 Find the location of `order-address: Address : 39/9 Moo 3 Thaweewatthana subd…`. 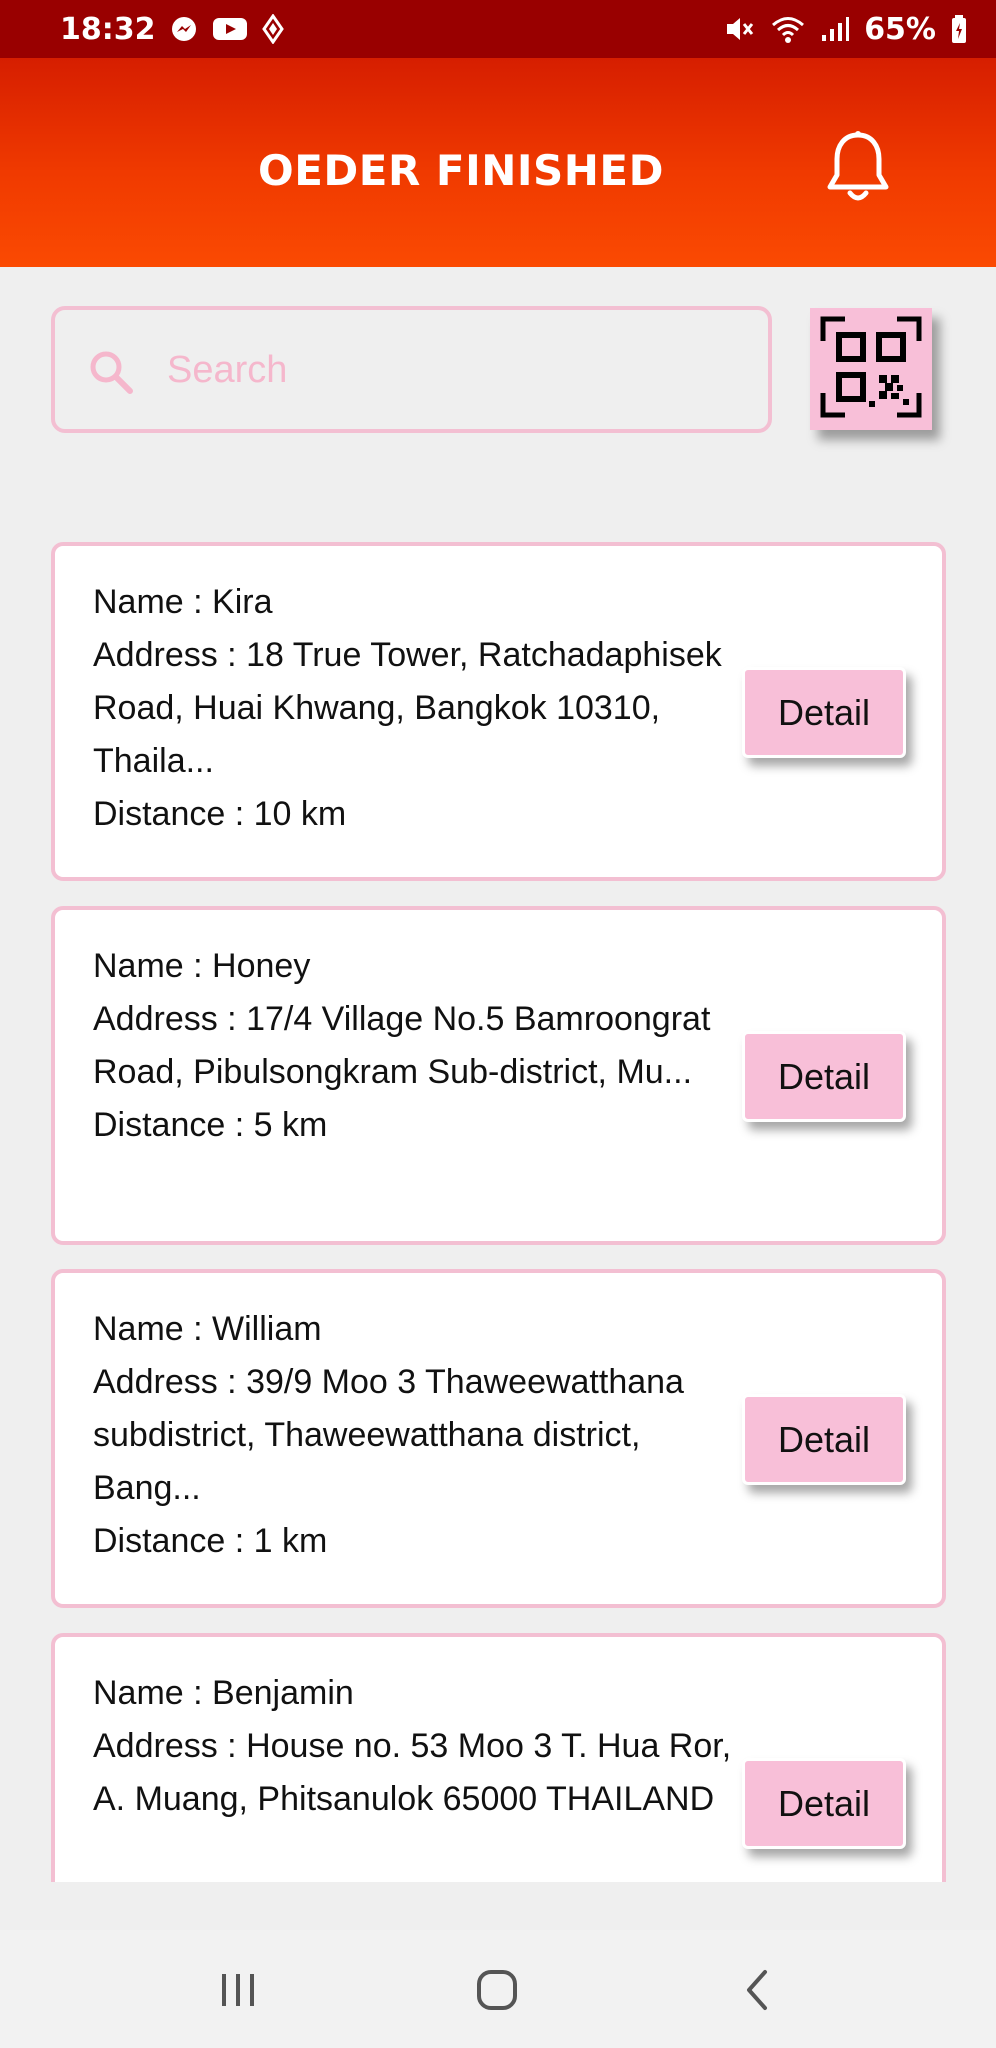

order-address: Address : 39/9 Moo 3 Thaweewatthana subd… is located at coordinates (388, 1435).